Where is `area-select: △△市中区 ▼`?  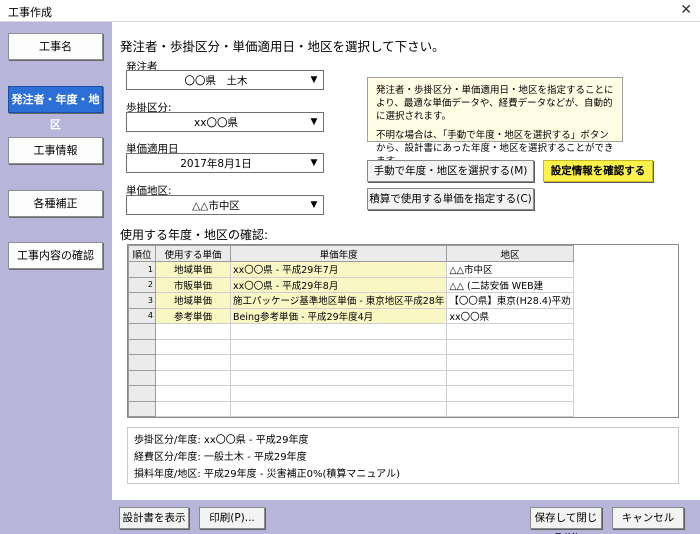
area-select: △△市中区 ▼ is located at coordinates (225, 205).